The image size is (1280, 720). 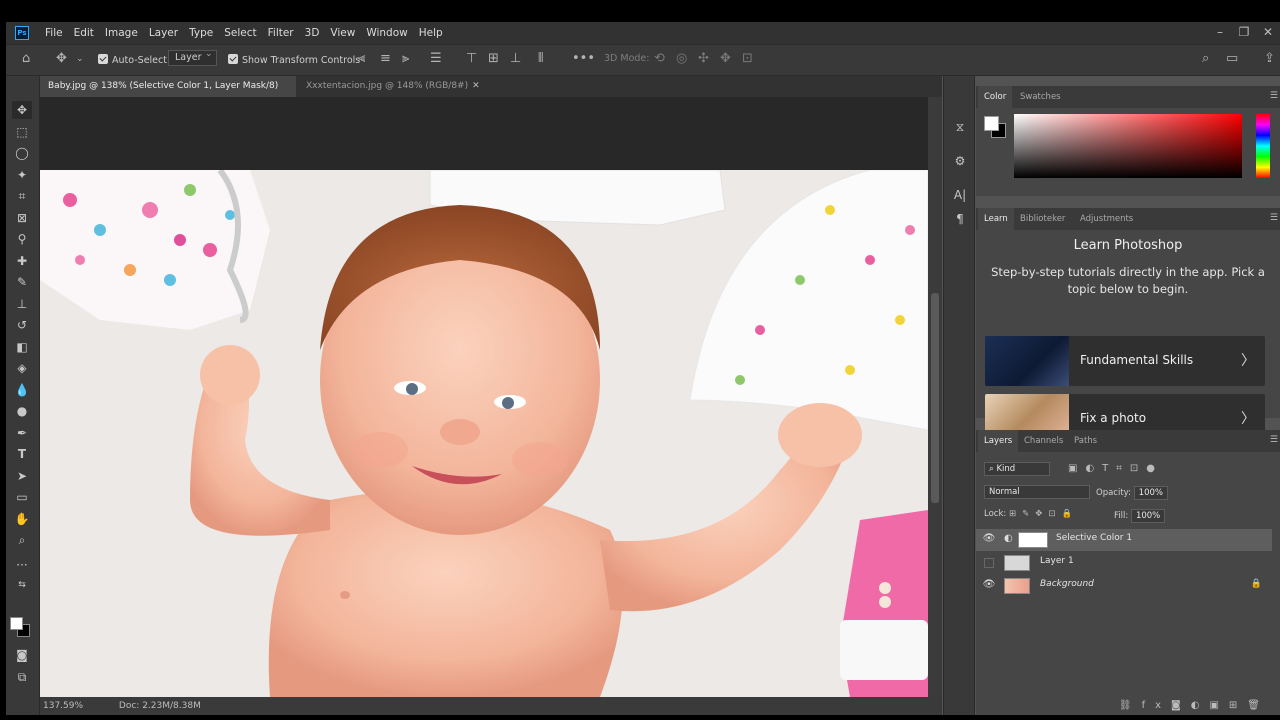 What do you see at coordinates (515, 58) in the screenshot?
I see `align-bottom-icon: ⊥` at bounding box center [515, 58].